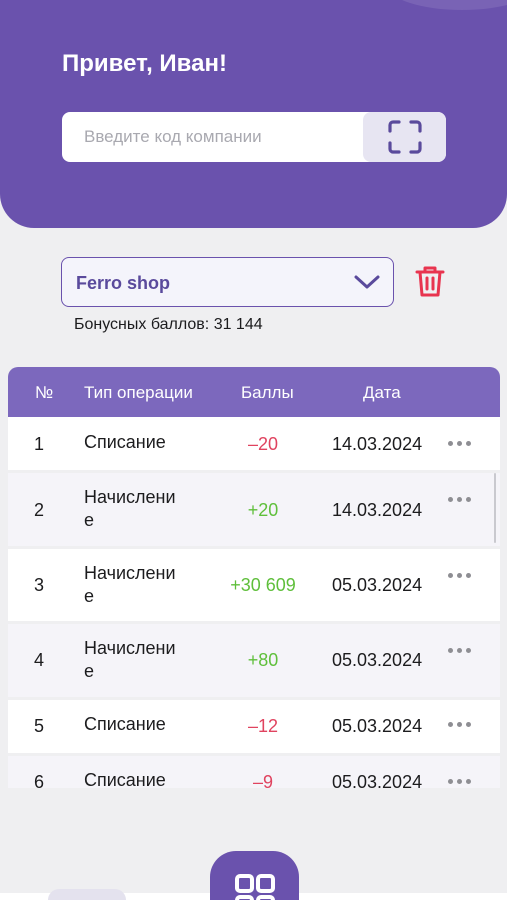 The image size is (507, 900). I want to click on bonus-label: Бонусных баллов:, so click(142, 324).